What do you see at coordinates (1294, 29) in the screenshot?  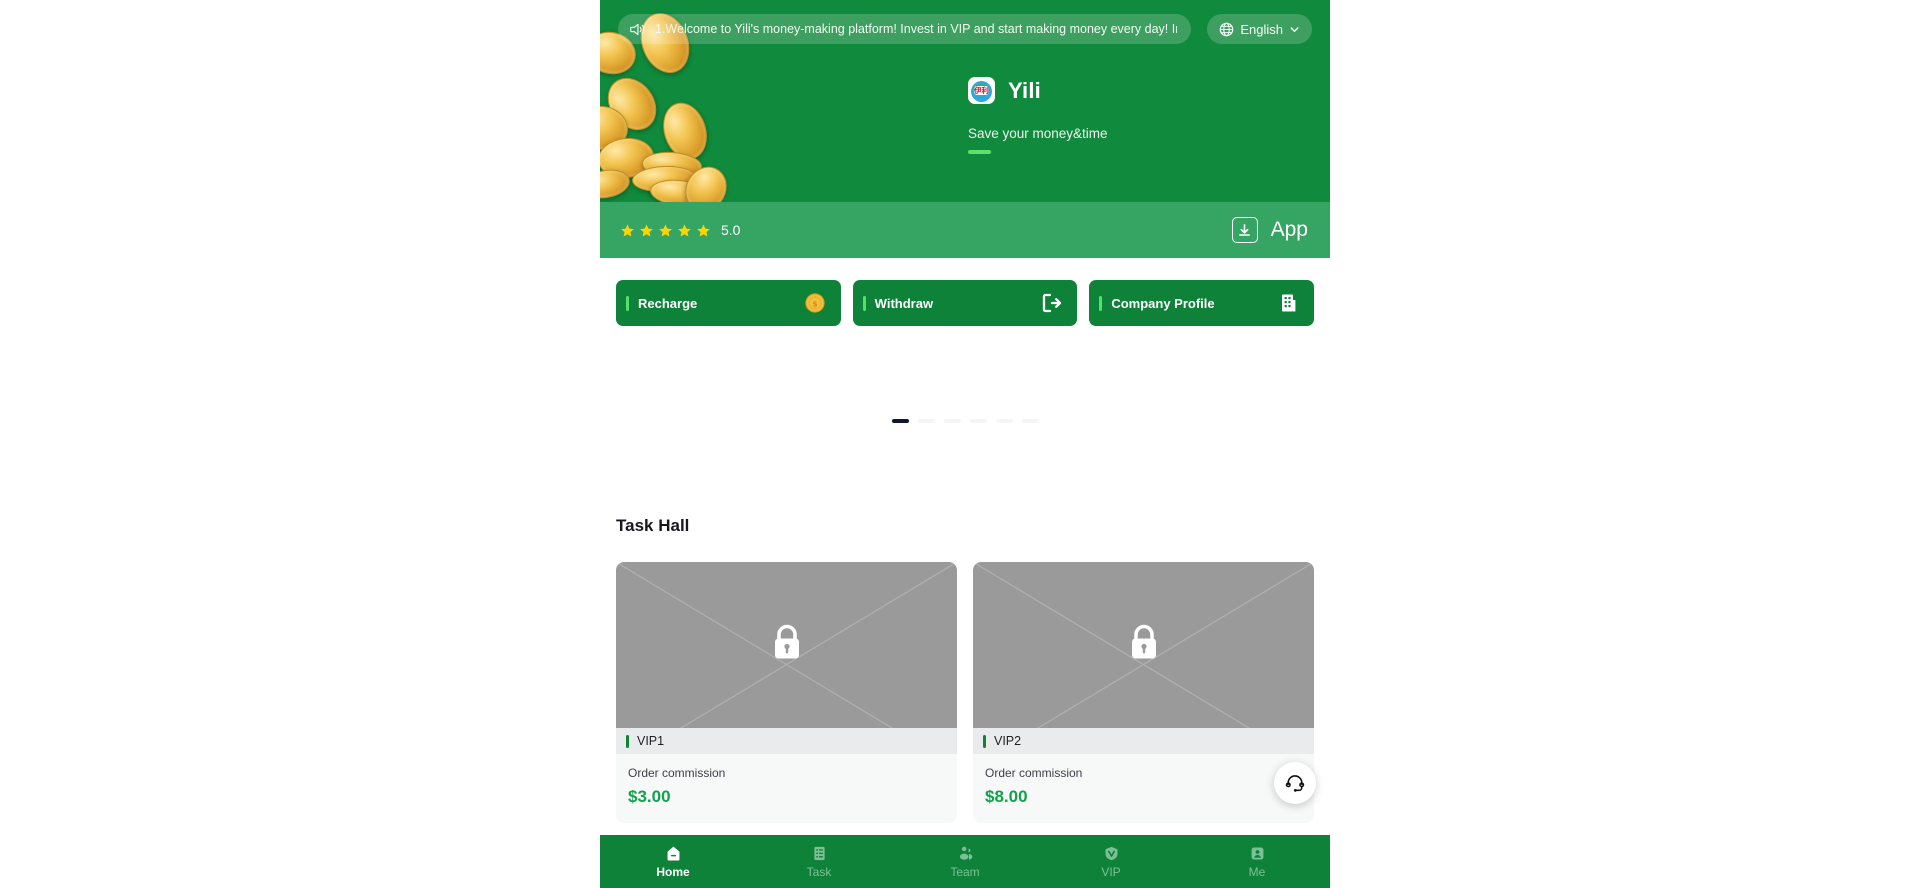 I see `chevron-down-icon` at bounding box center [1294, 29].